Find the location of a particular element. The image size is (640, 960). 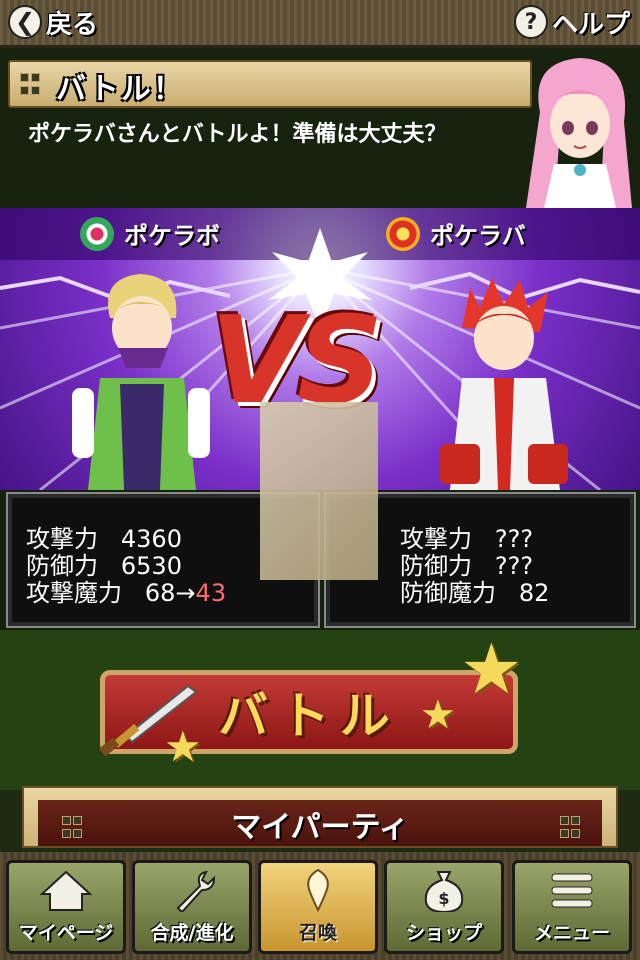

opponent-name-tag: ポケラバ is located at coordinates (456, 233).